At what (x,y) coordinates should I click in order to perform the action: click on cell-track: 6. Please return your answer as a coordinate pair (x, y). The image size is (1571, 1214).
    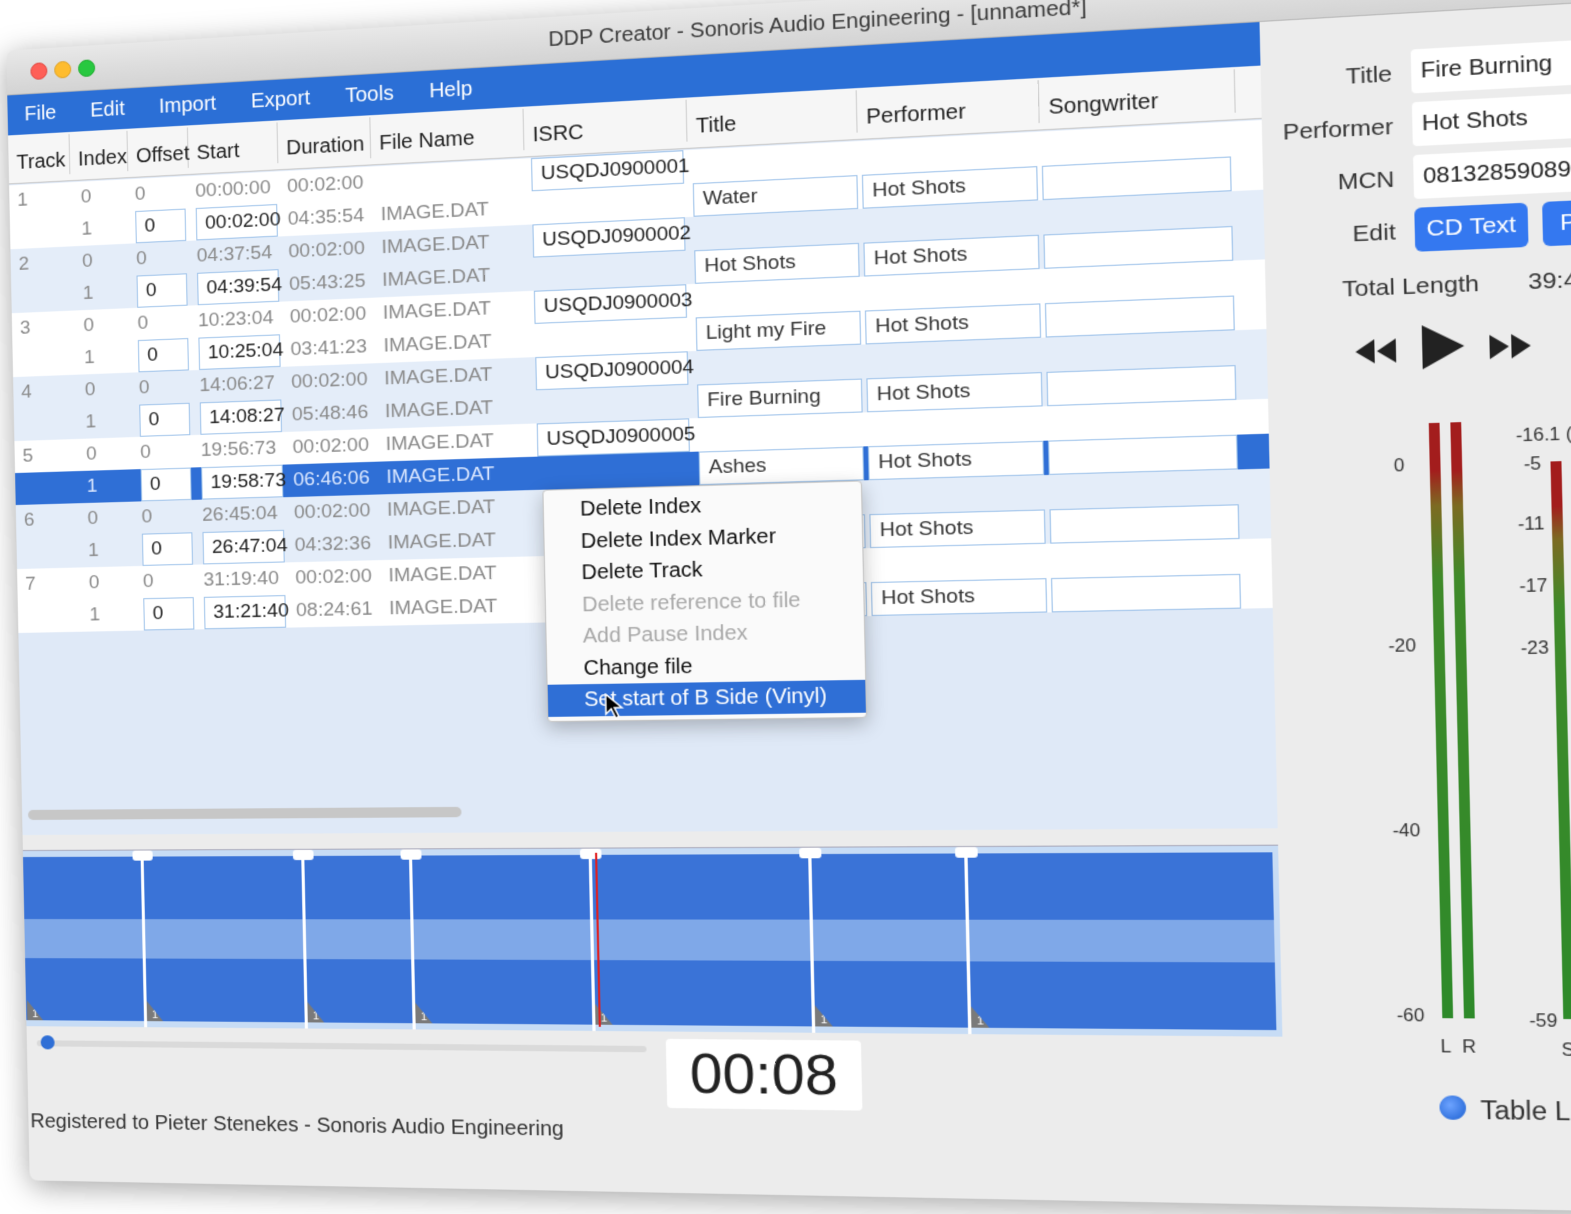
    Looking at the image, I should click on (49, 519).